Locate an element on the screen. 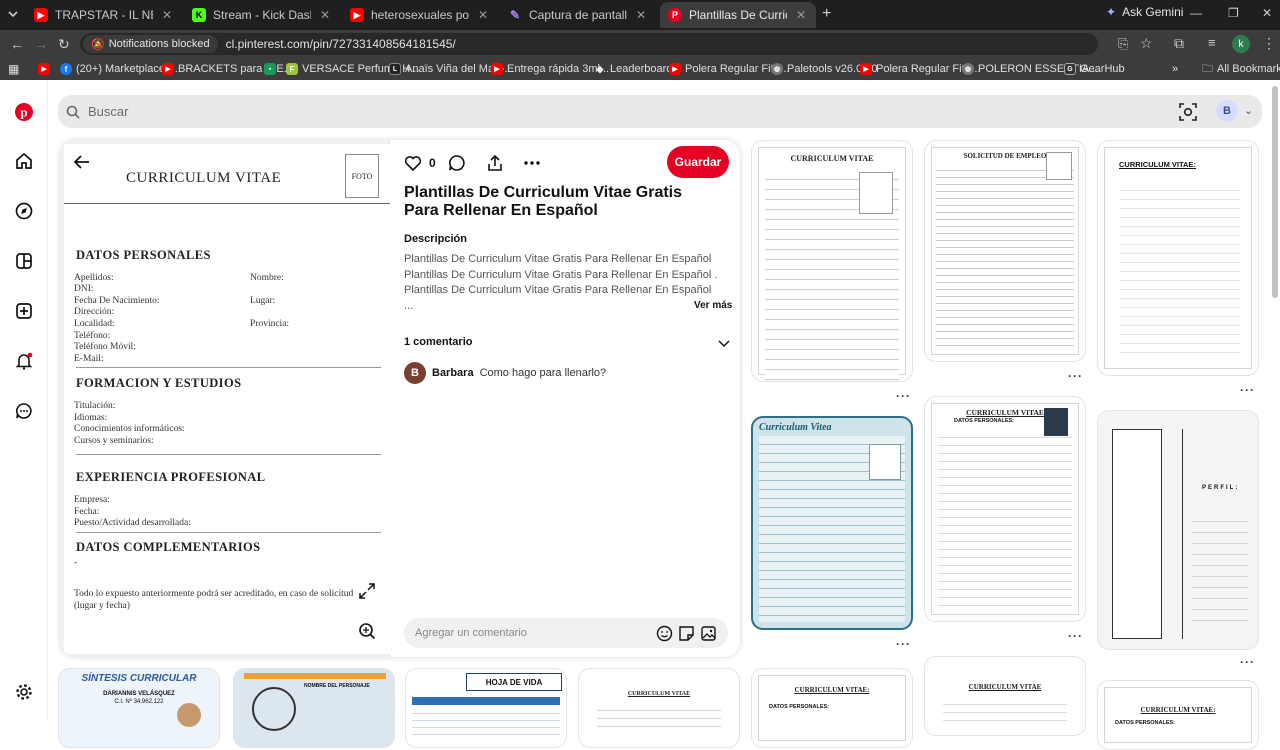  tab-pinterest: P Plantillas De Curriculum Vitae G ✕ is located at coordinates (738, 15).